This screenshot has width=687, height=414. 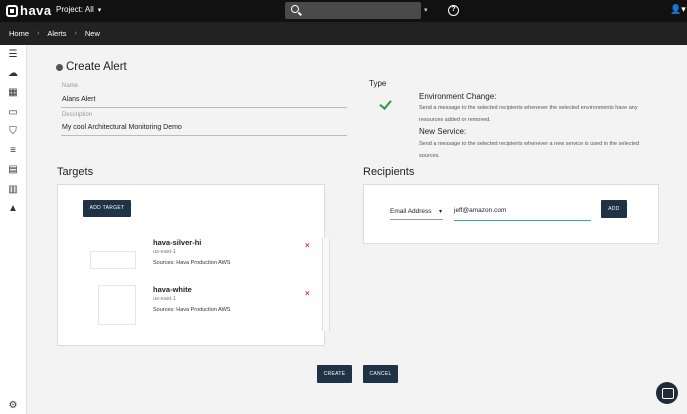 I want to click on page-title-text: Create Alert, so click(x=96, y=67).